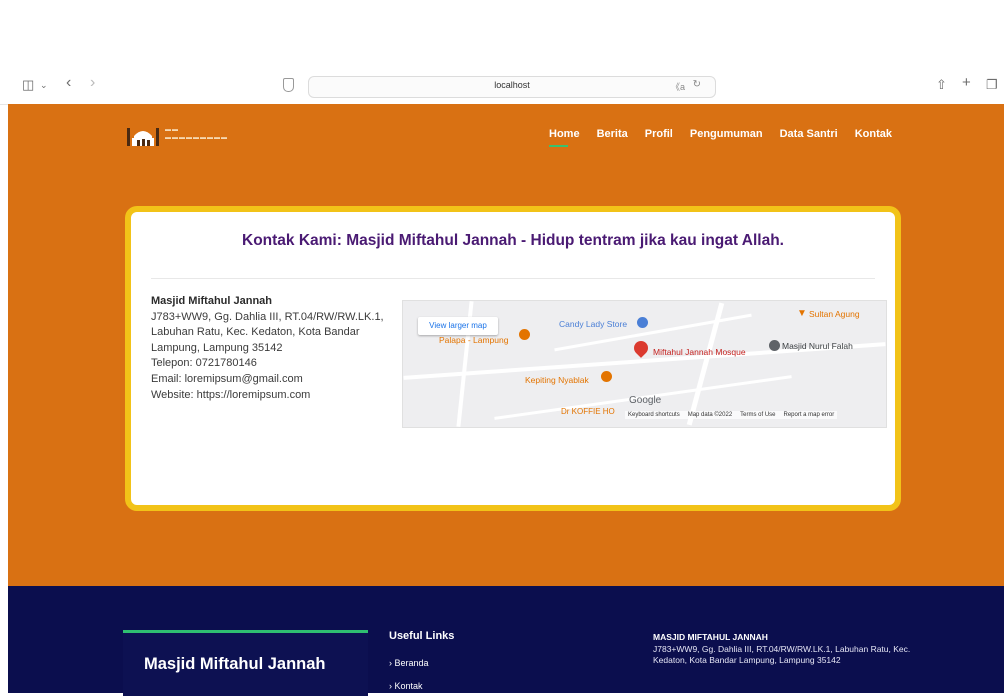  Describe the element at coordinates (966, 83) in the screenshot. I see `new-tab-icon: +` at that location.